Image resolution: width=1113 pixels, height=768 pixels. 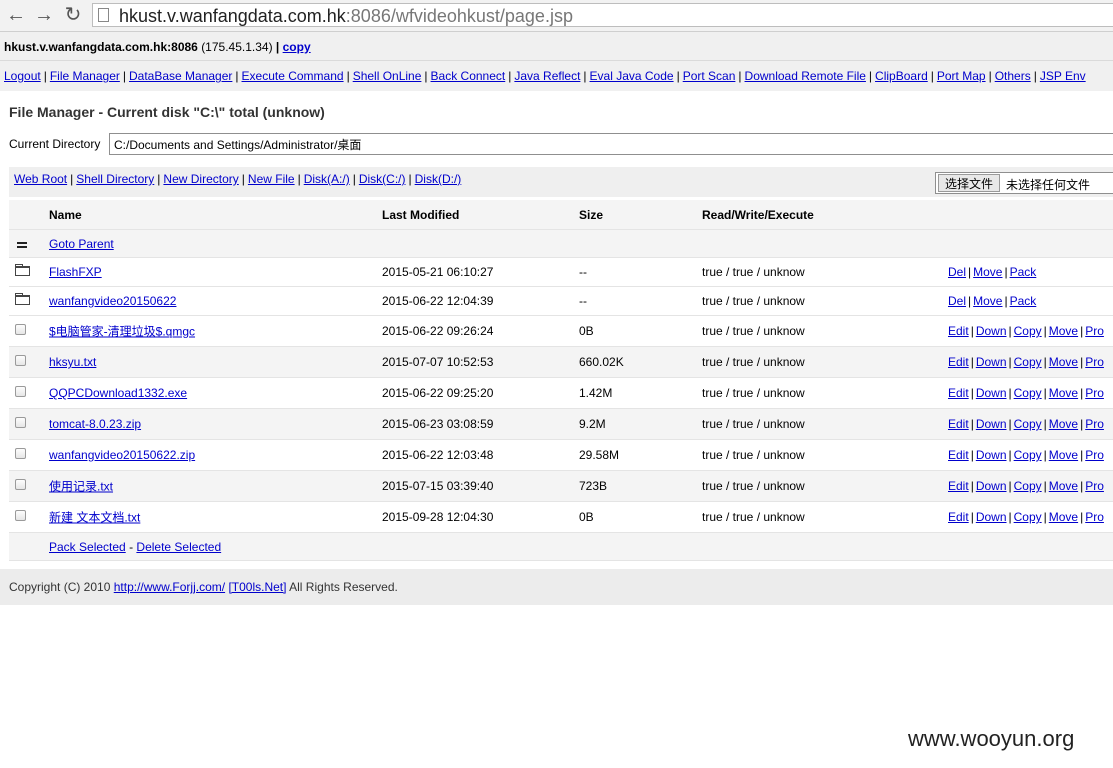 I want to click on forjj-link: http://www.Forjj.com/, so click(x=169, y=587).